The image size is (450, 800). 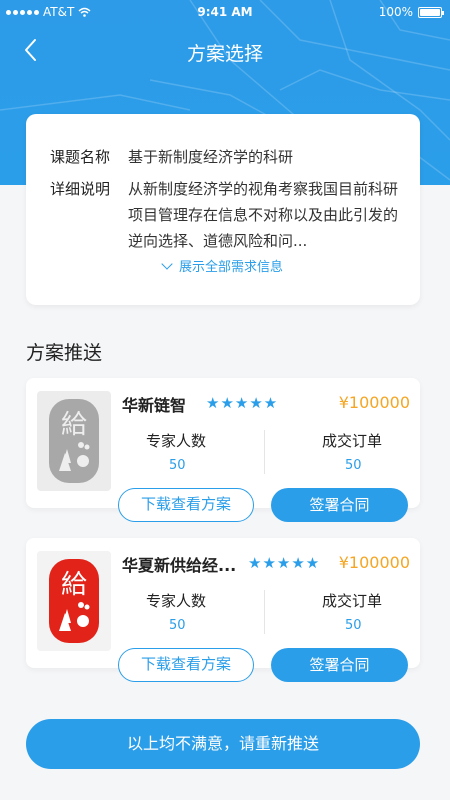 What do you see at coordinates (167, 264) in the screenshot?
I see `chevron-down-icon` at bounding box center [167, 264].